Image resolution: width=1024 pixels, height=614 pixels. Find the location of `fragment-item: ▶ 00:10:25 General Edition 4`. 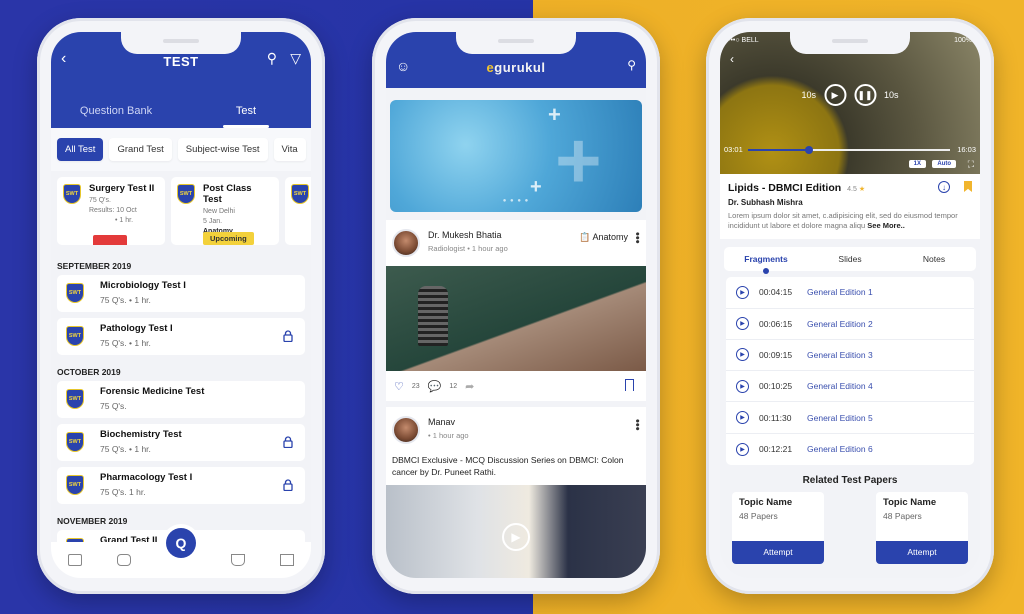

fragment-item: ▶ 00:10:25 General Edition 4 is located at coordinates (850, 387).